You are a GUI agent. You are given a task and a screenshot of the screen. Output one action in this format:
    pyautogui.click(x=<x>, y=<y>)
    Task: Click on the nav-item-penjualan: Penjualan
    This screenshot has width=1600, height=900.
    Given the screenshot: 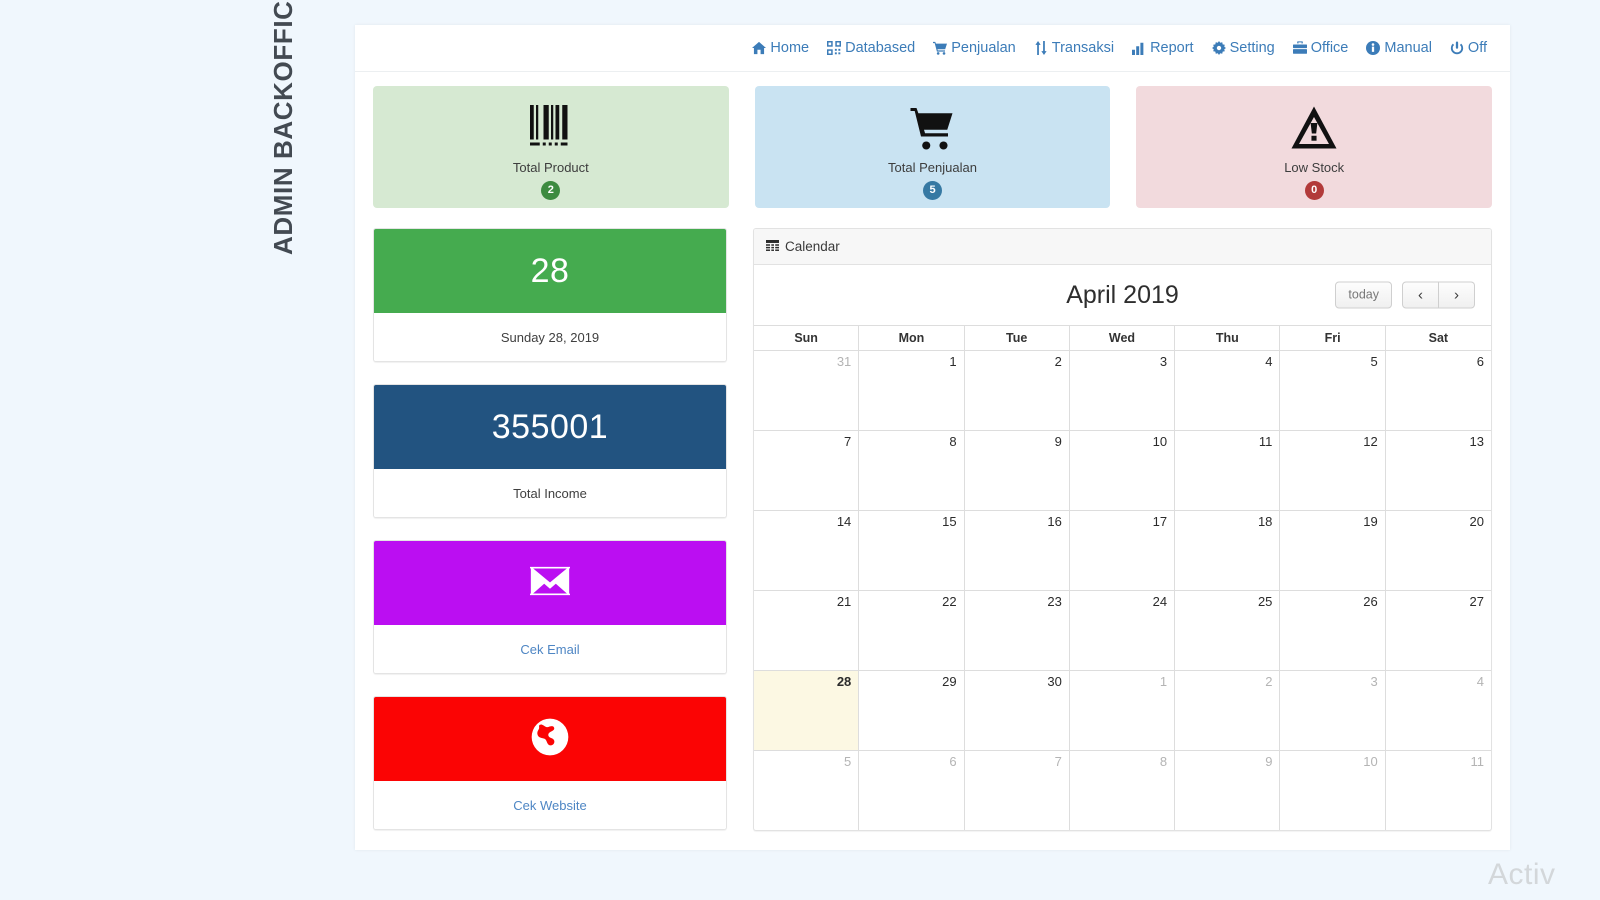 What is the action you would take?
    pyautogui.click(x=974, y=48)
    